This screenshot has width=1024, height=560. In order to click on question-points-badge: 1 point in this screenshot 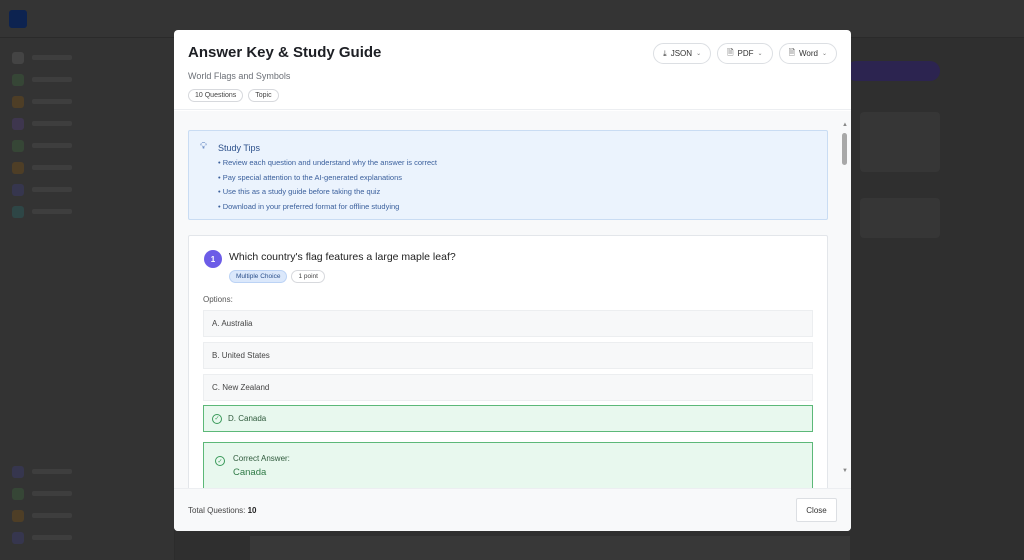, I will do `click(308, 276)`.